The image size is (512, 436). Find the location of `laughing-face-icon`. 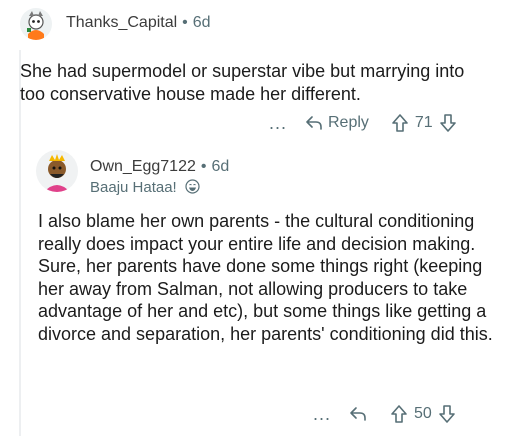

laughing-face-icon is located at coordinates (192, 188).